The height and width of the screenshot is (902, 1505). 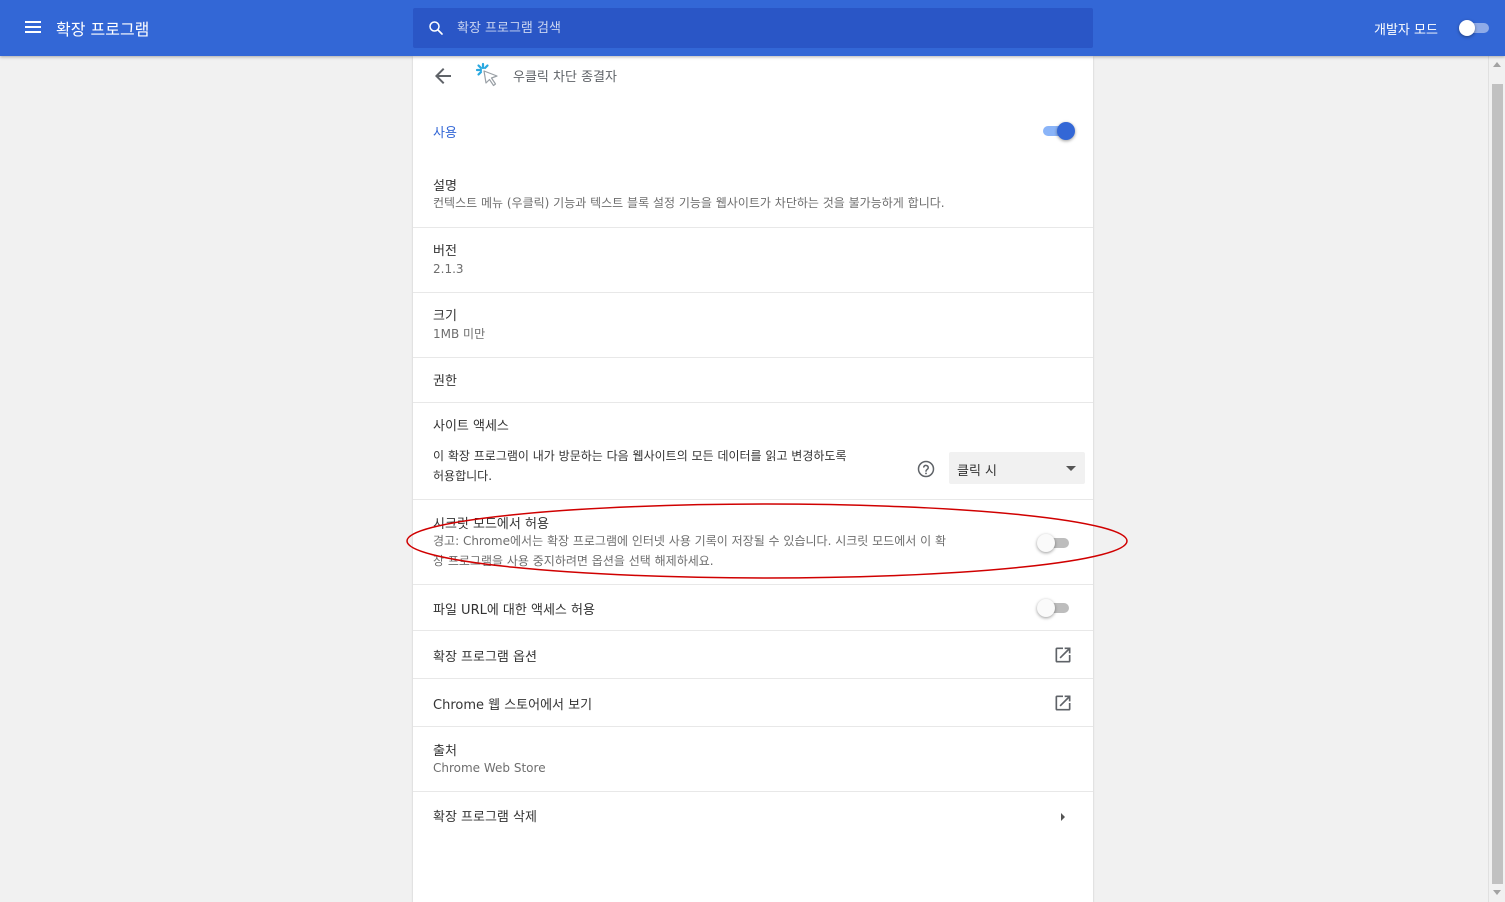 What do you see at coordinates (977, 471) in the screenshot?
I see `site-access-selected-value: 클릭 시` at bounding box center [977, 471].